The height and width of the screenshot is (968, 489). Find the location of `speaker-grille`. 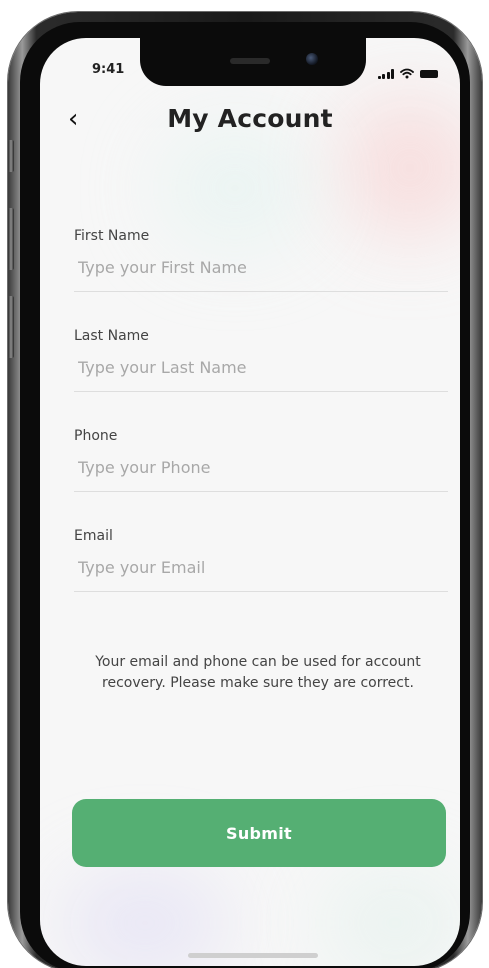

speaker-grille is located at coordinates (250, 61).